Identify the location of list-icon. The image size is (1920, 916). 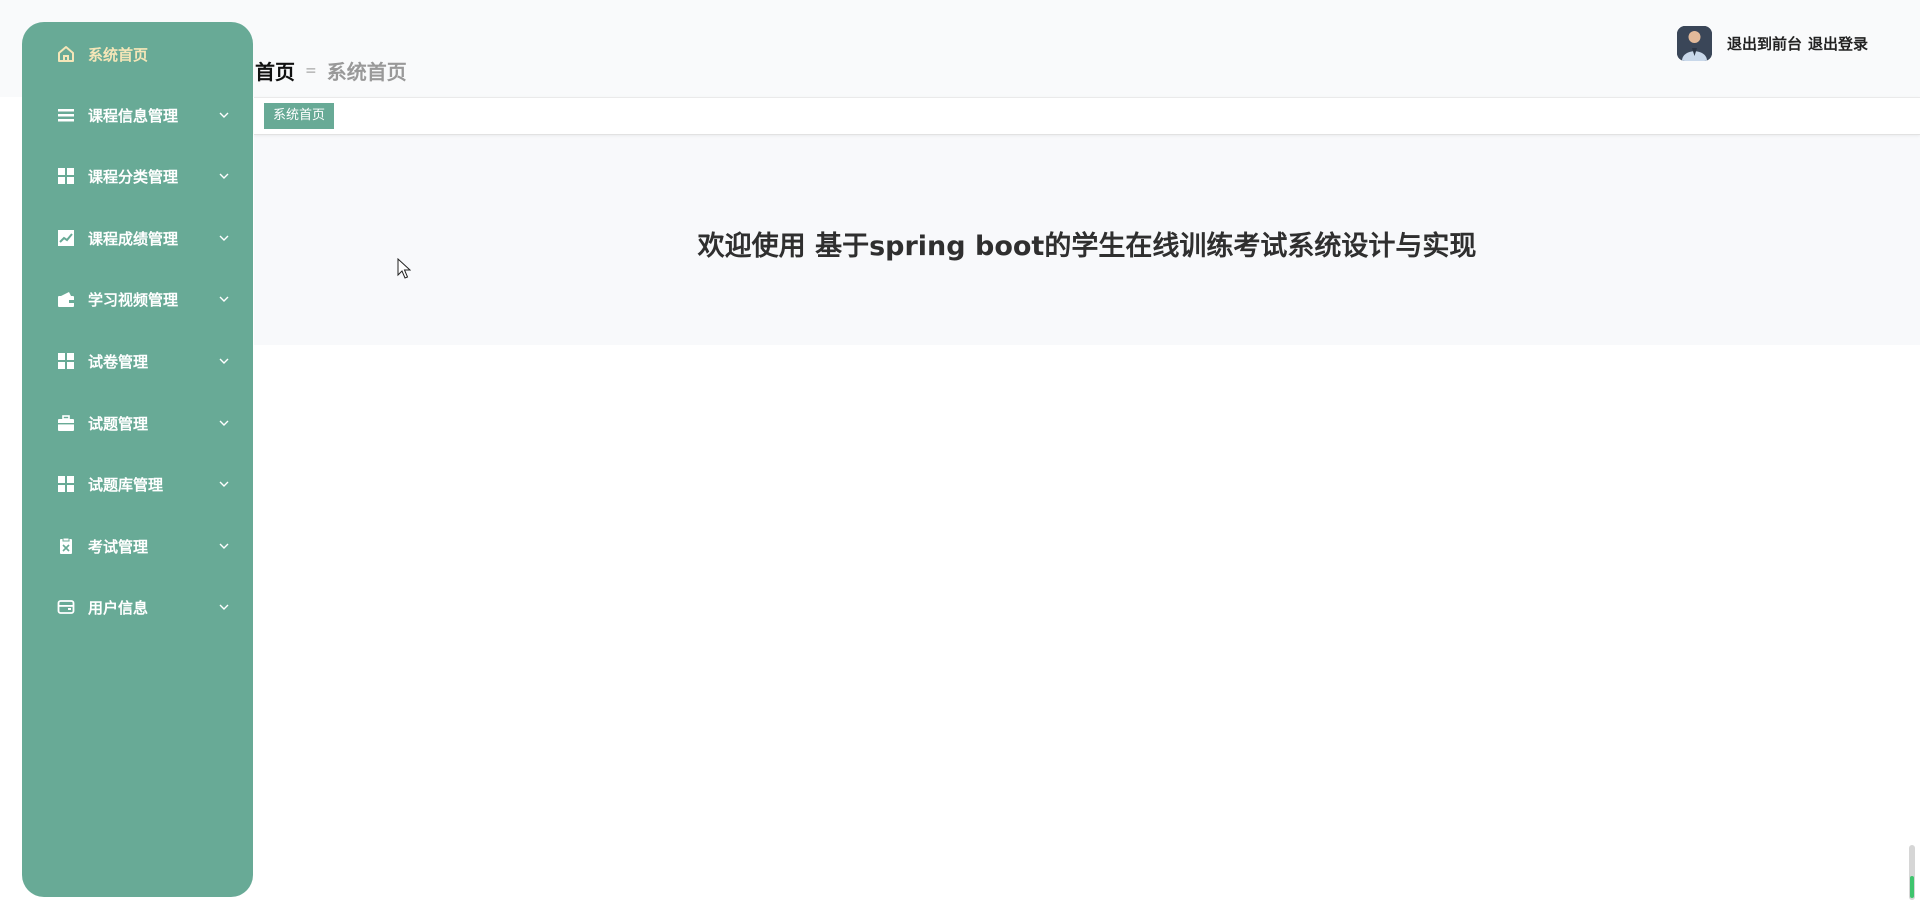
(66, 115).